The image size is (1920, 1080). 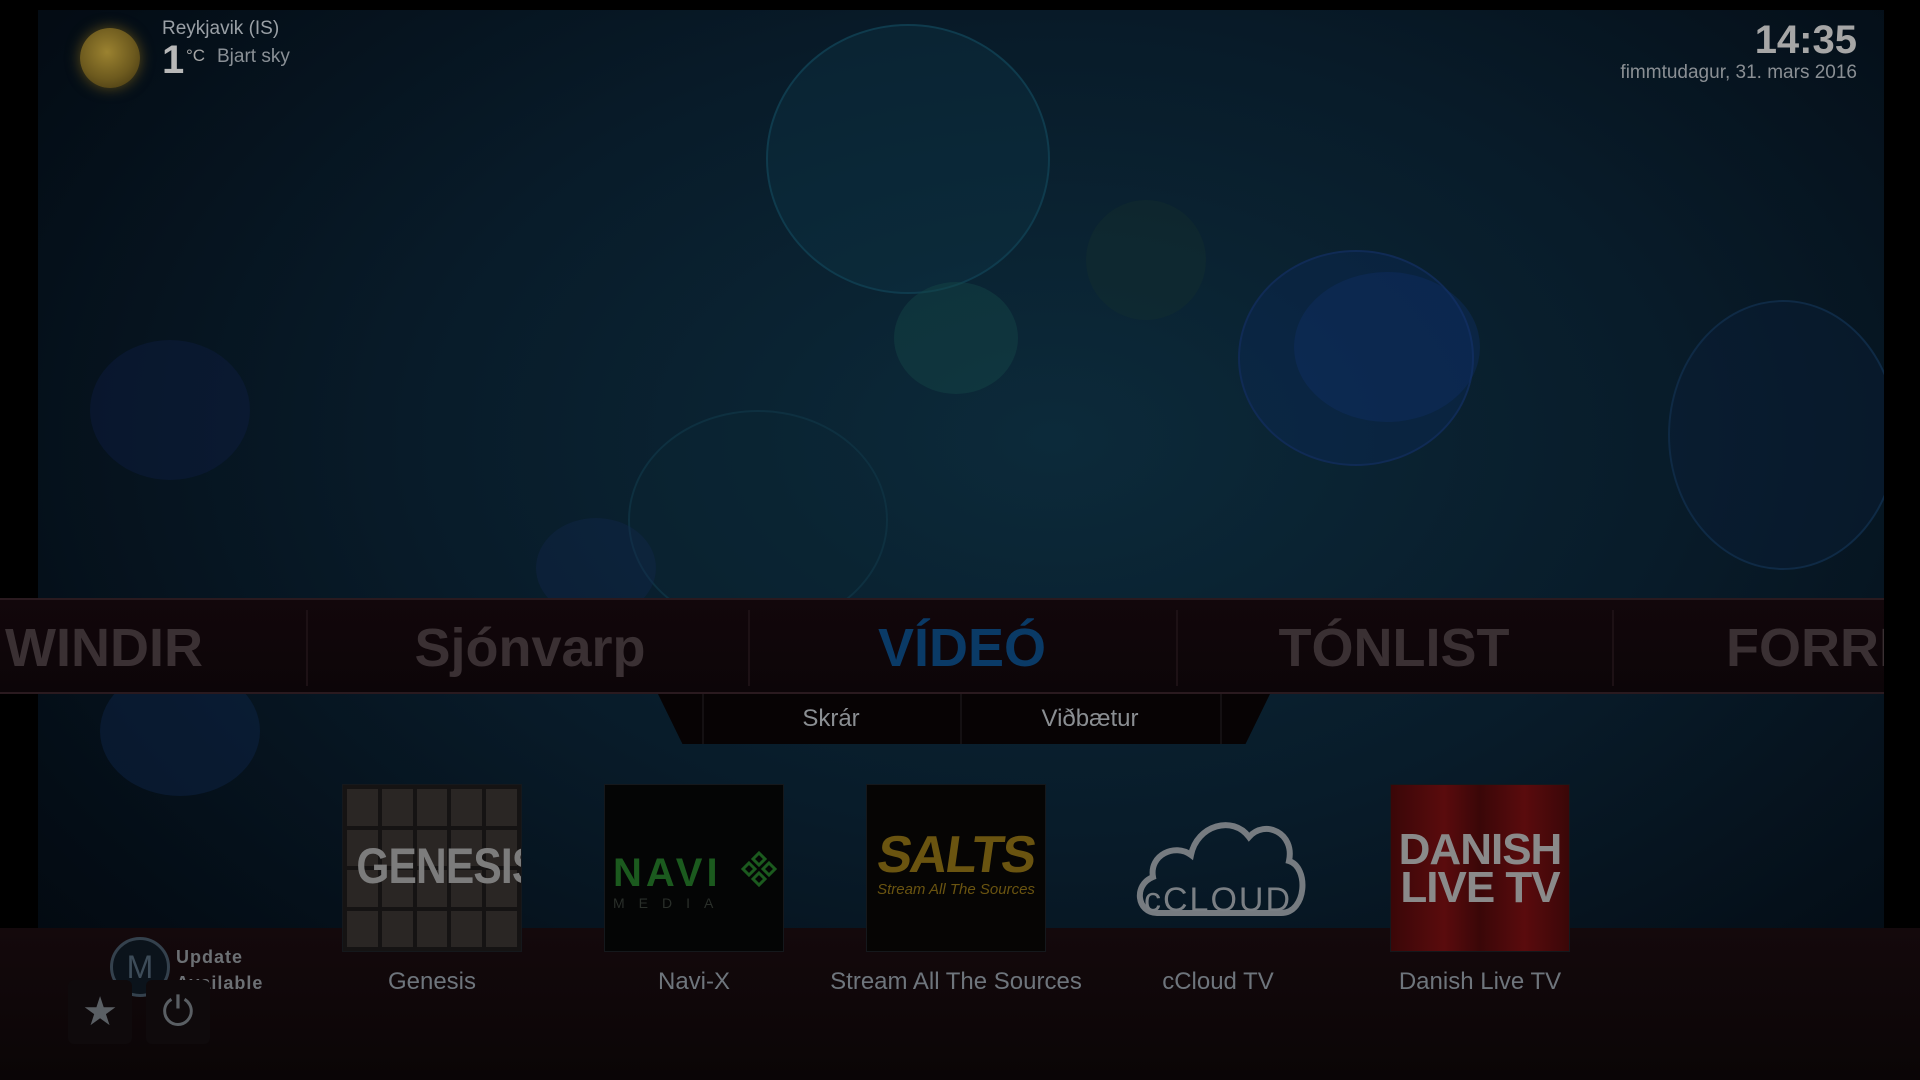 I want to click on addon-logo-text: DANISH LIVE TV, so click(x=1480, y=870).